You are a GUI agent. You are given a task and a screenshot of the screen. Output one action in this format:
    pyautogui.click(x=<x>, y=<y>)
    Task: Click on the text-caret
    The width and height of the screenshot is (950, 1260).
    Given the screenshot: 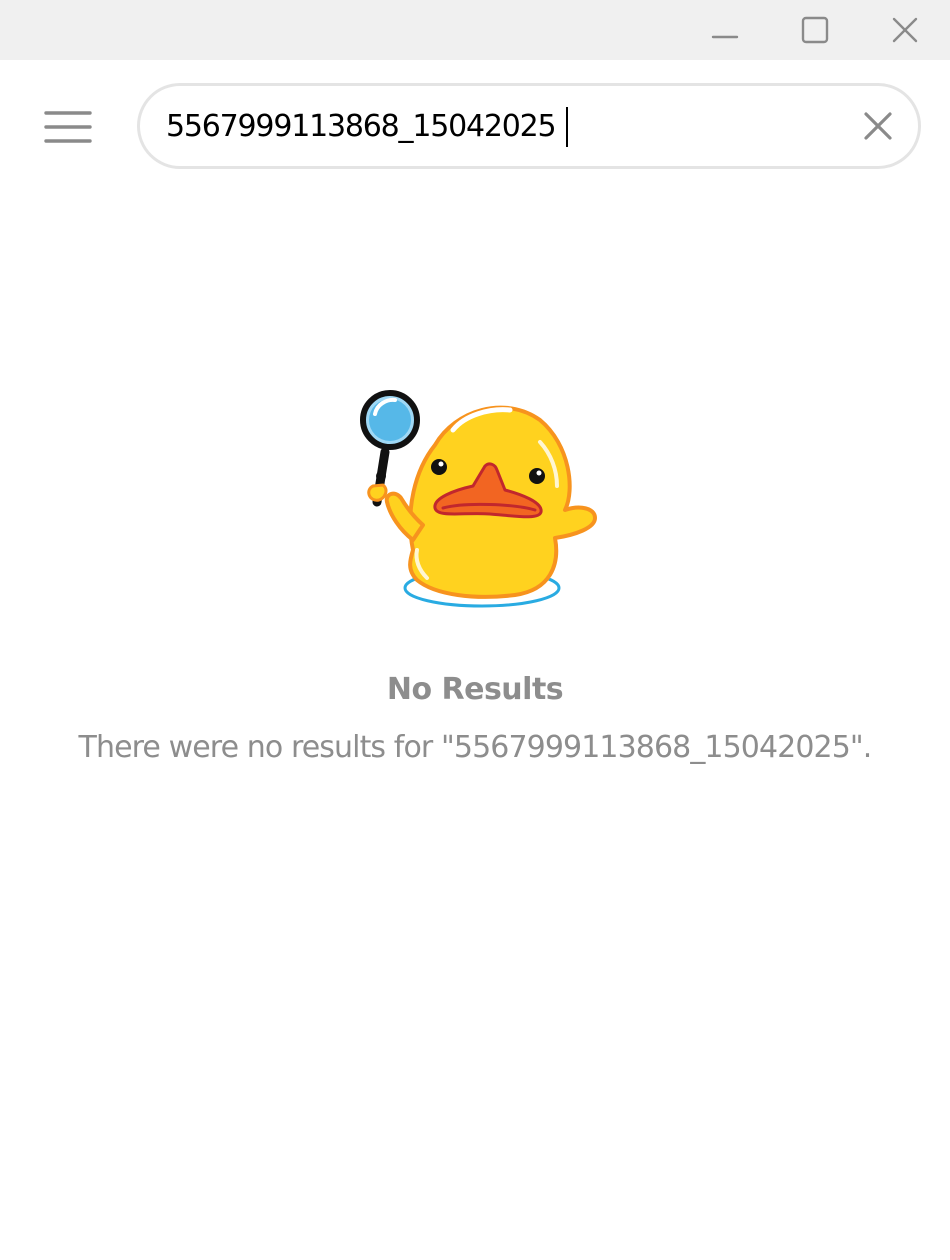 What is the action you would take?
    pyautogui.click(x=567, y=127)
    